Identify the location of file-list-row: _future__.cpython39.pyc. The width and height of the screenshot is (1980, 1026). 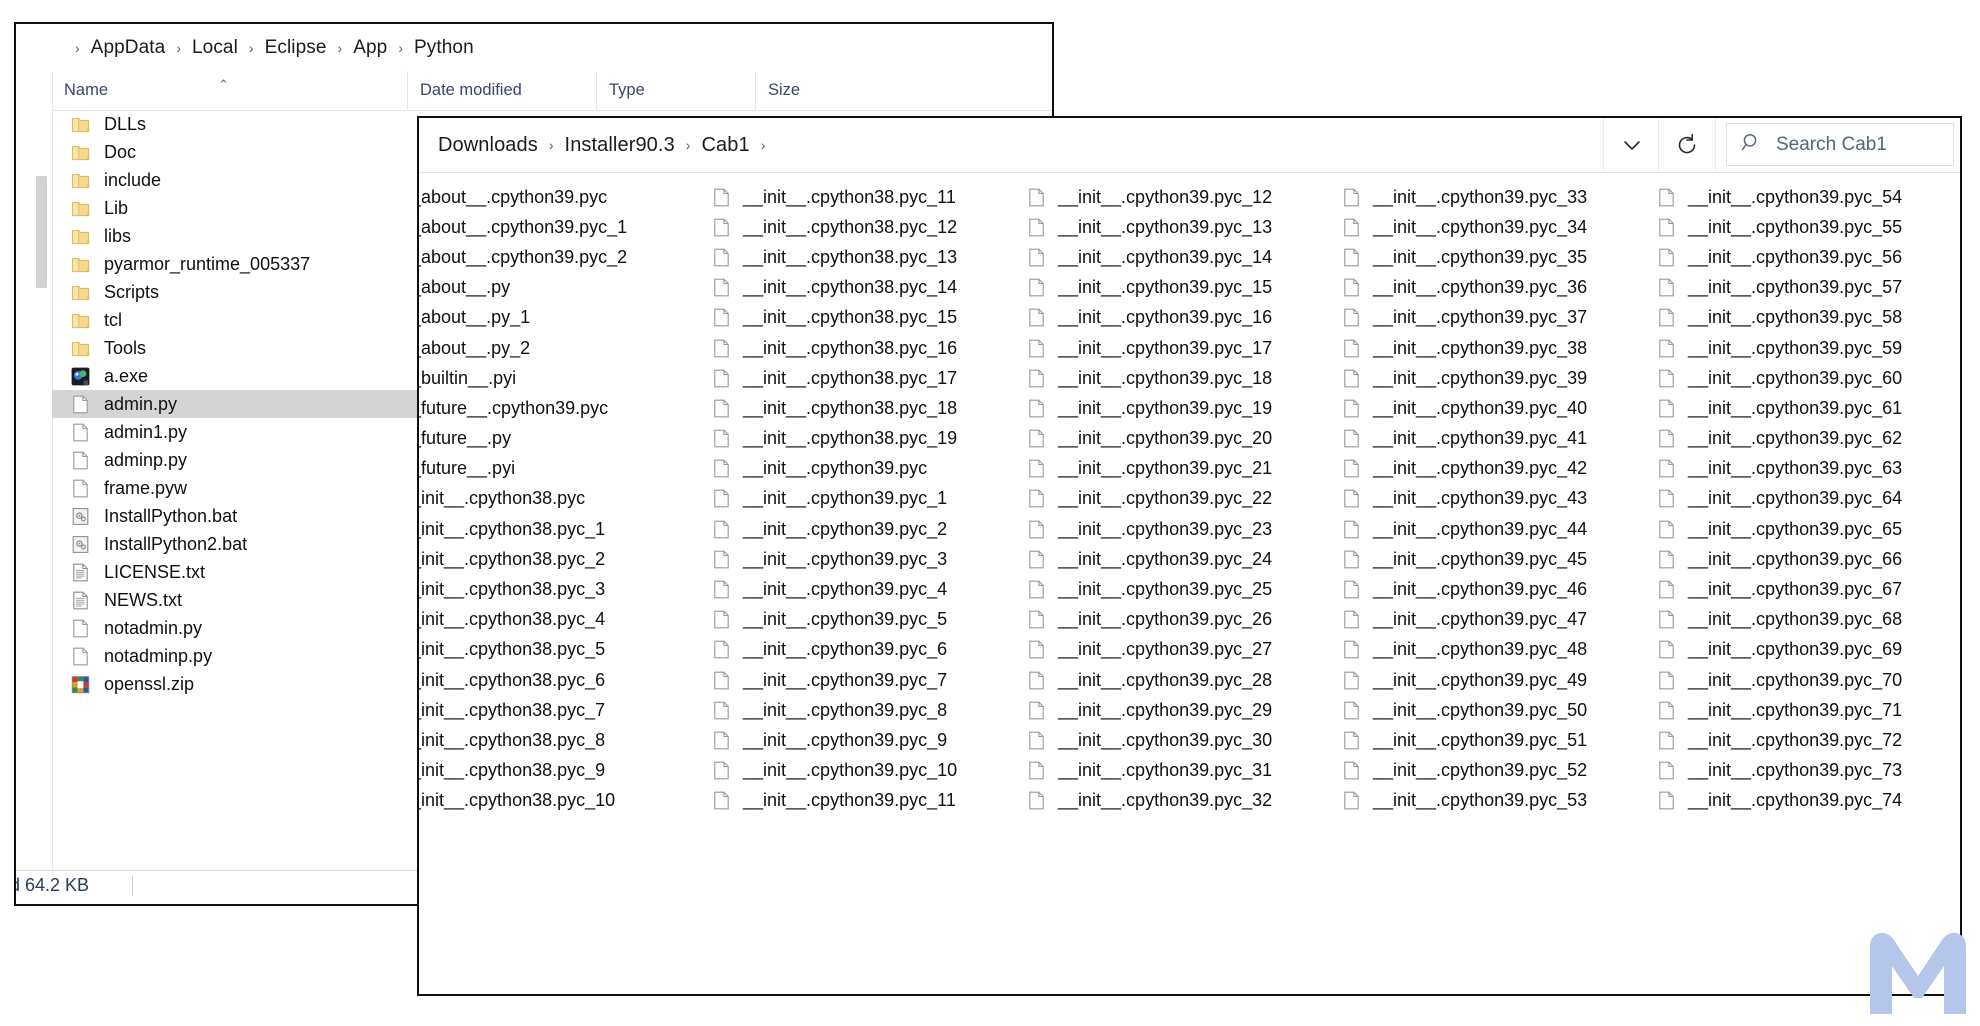
(561, 408).